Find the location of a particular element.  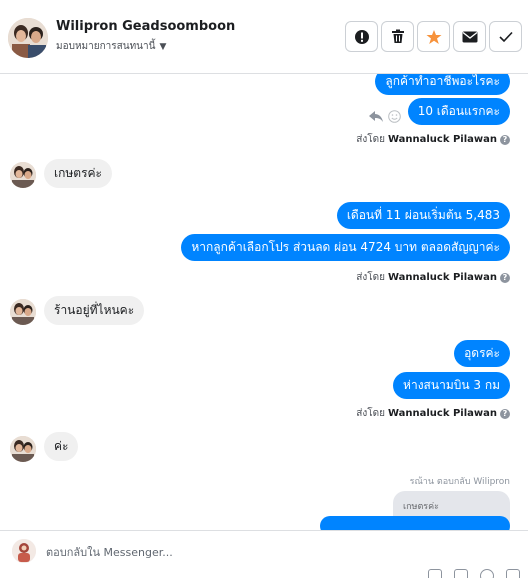

gif-icon is located at coordinates (461, 573).